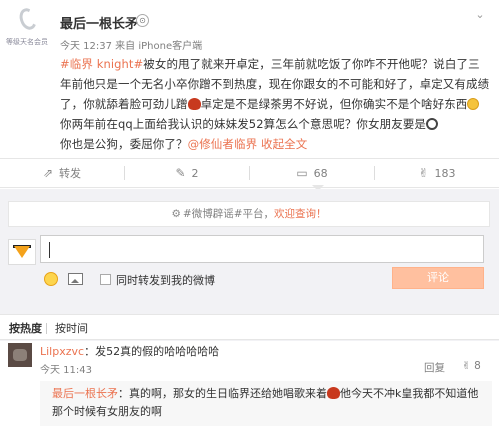 The width and height of the screenshot is (499, 426). What do you see at coordinates (320, 173) in the screenshot?
I see `comment-count: 68` at bounding box center [320, 173].